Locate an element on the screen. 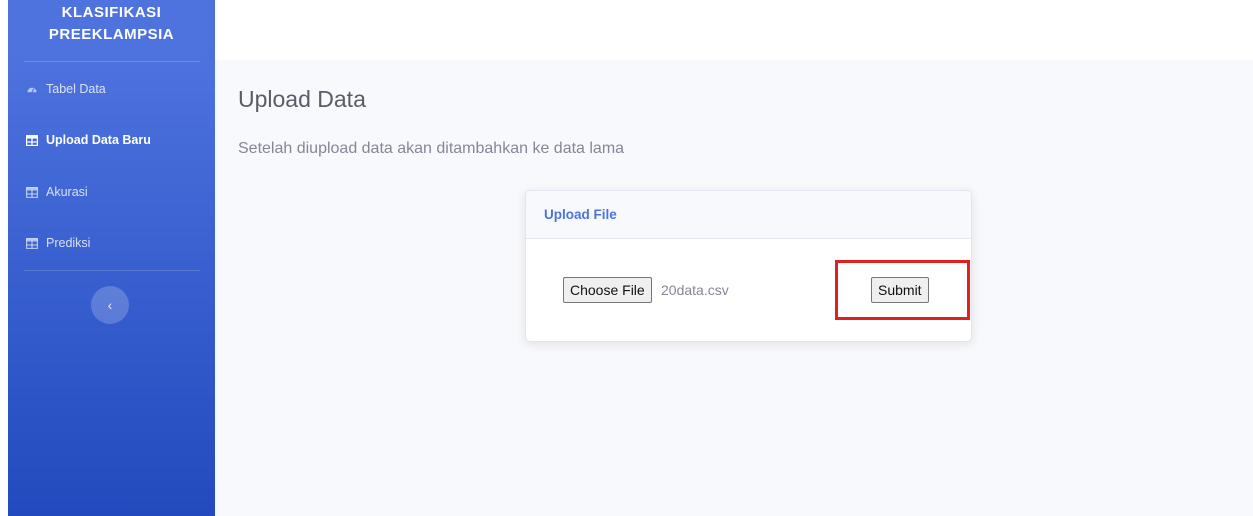 The image size is (1253, 516). sidebar-item-akurasi: Akurasi is located at coordinates (111, 192).